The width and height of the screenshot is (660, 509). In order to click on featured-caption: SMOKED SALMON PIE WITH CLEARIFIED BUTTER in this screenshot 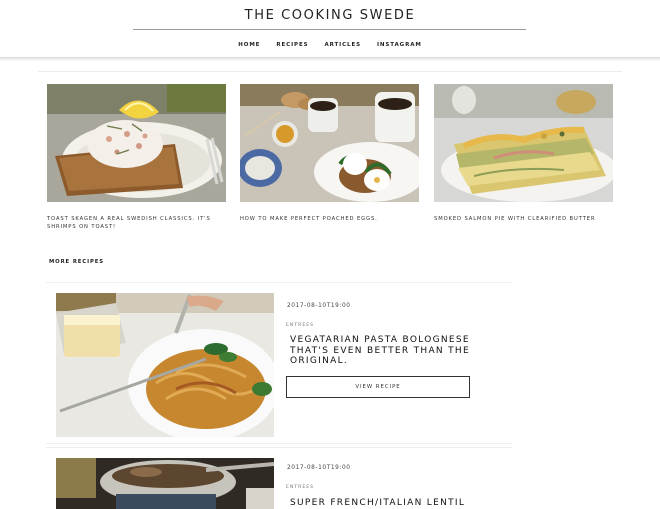, I will do `click(523, 219)`.